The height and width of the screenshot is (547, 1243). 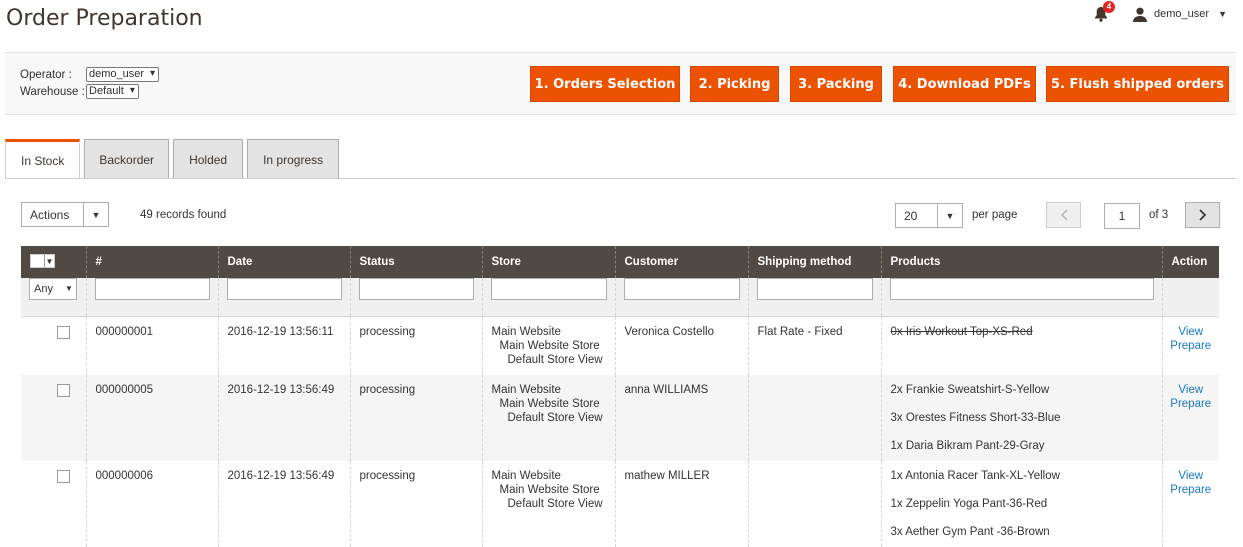 What do you see at coordinates (1021, 262) in the screenshot?
I see `column-header-products: Products` at bounding box center [1021, 262].